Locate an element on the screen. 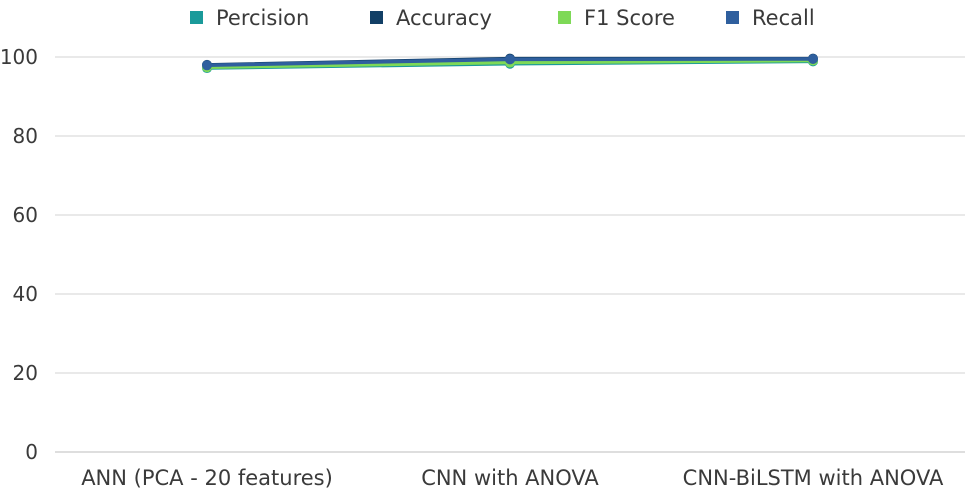  legend-label: Recall is located at coordinates (783, 18).